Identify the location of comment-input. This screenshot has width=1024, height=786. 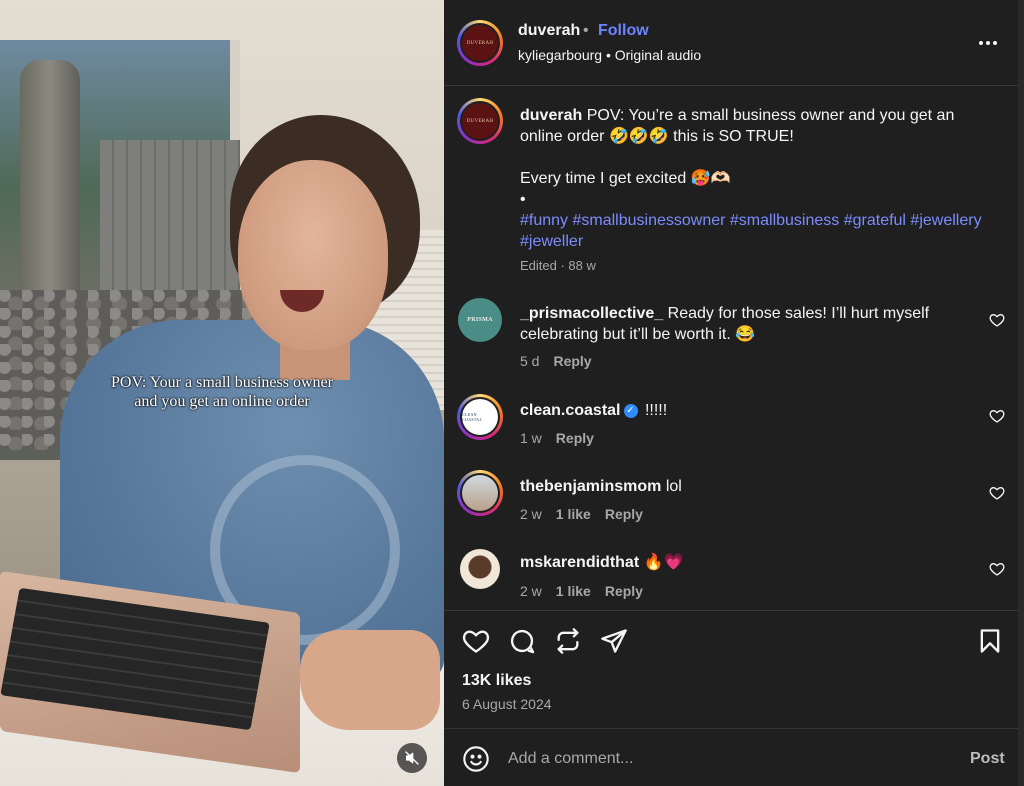
(708, 759).